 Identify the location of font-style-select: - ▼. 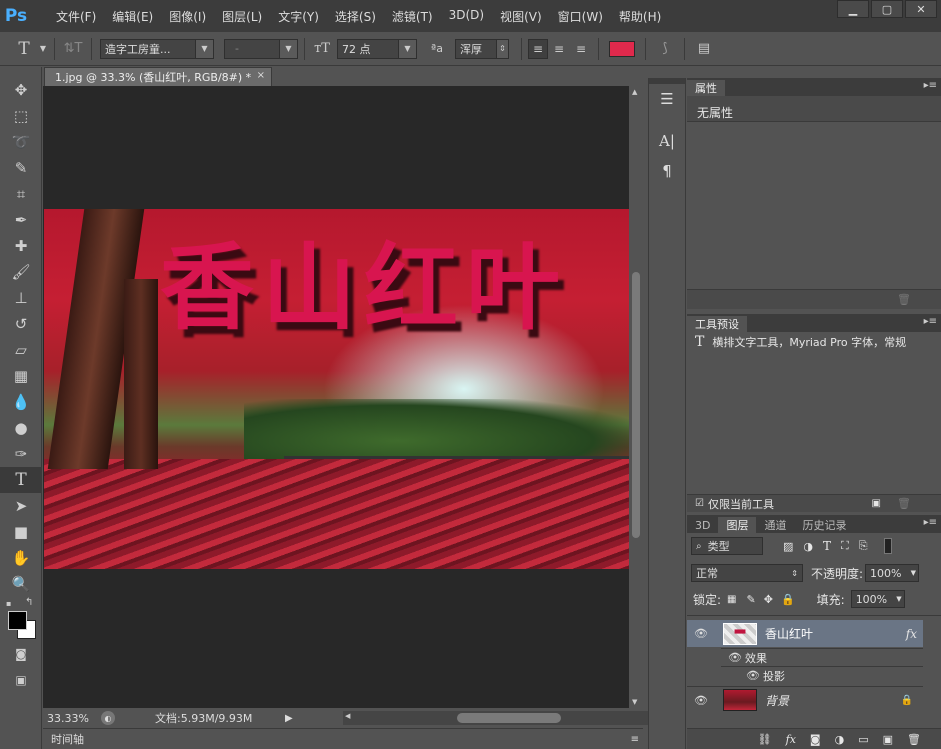
(261, 48).